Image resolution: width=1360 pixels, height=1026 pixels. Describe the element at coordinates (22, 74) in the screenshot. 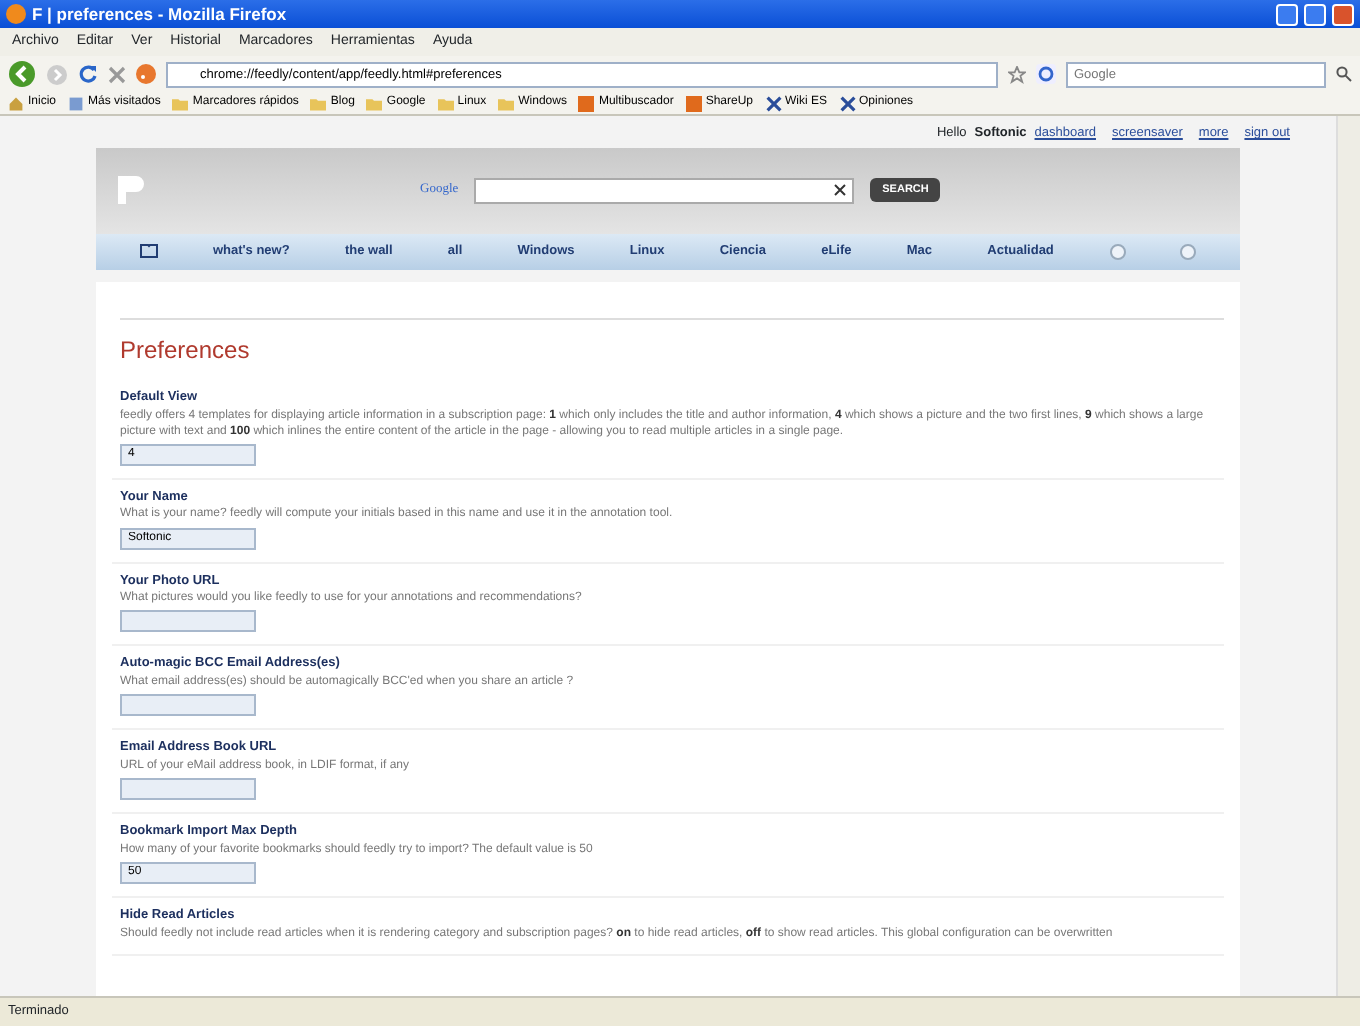

I see `back-icon` at that location.